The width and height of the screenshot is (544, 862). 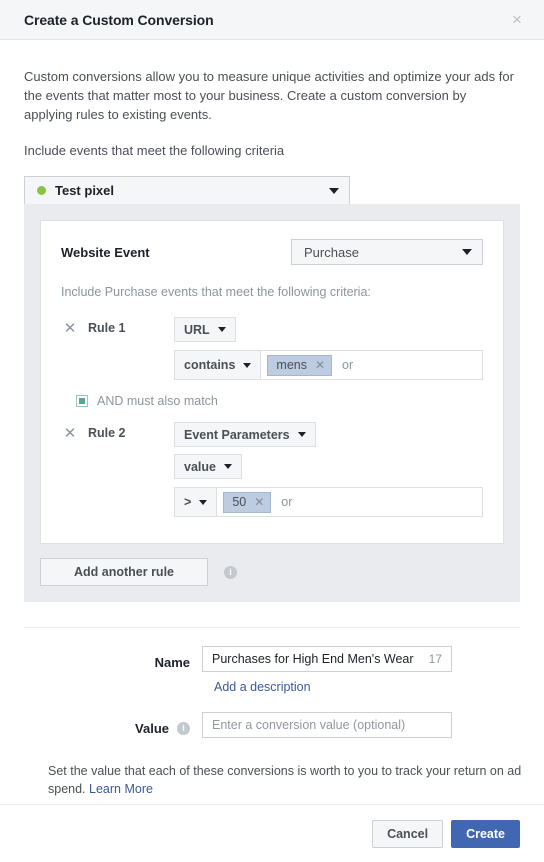 I want to click on close-icon: ×, so click(x=517, y=20).